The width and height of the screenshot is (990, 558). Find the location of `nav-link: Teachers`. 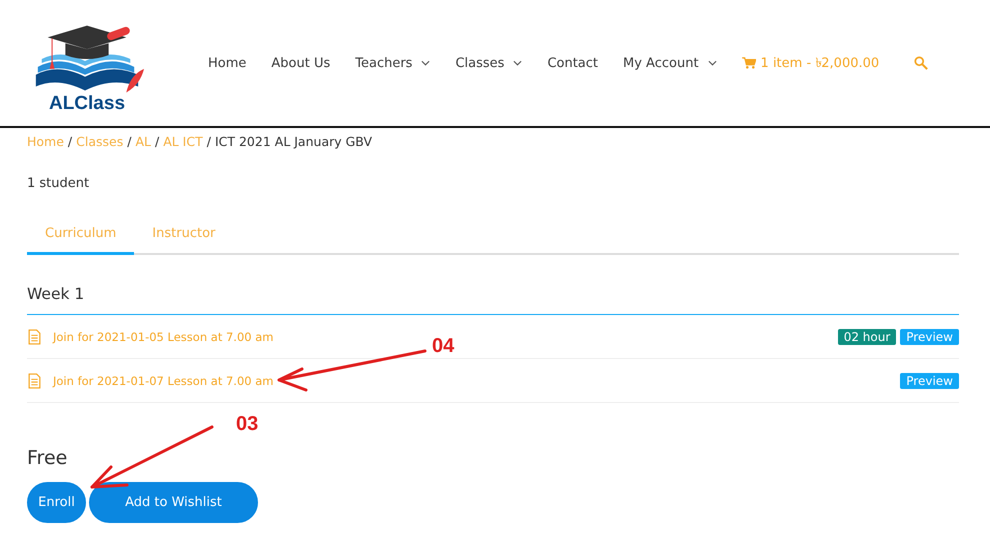

nav-link: Teachers is located at coordinates (392, 63).